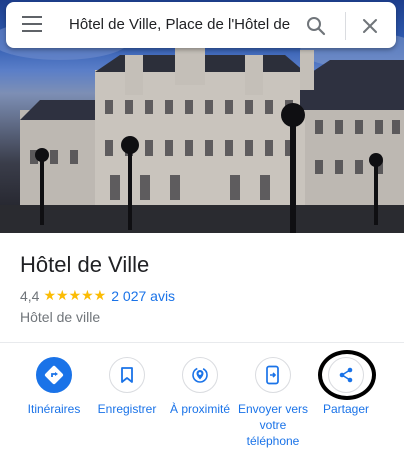  Describe the element at coordinates (54, 375) in the screenshot. I see `directions-icon` at that location.